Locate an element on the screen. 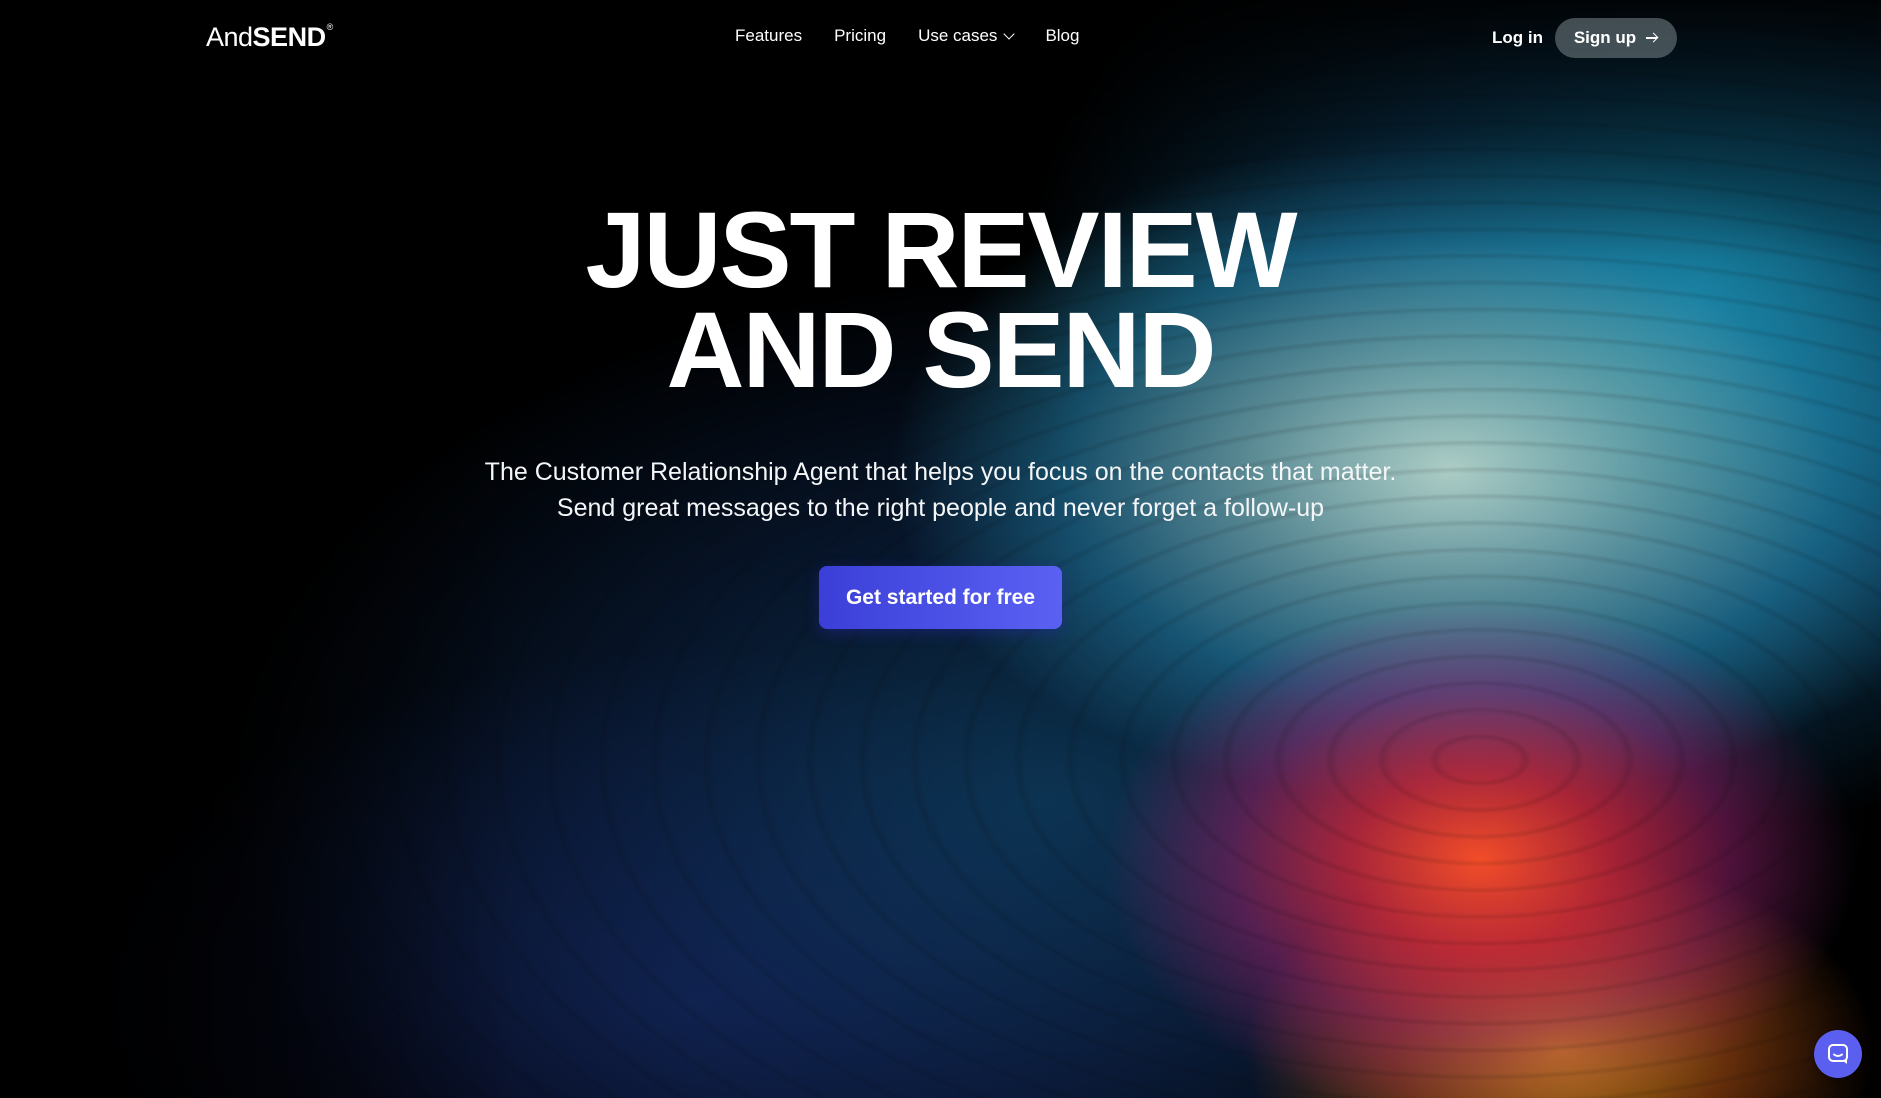 The width and height of the screenshot is (1881, 1098). nav-features-label: Features is located at coordinates (769, 35).